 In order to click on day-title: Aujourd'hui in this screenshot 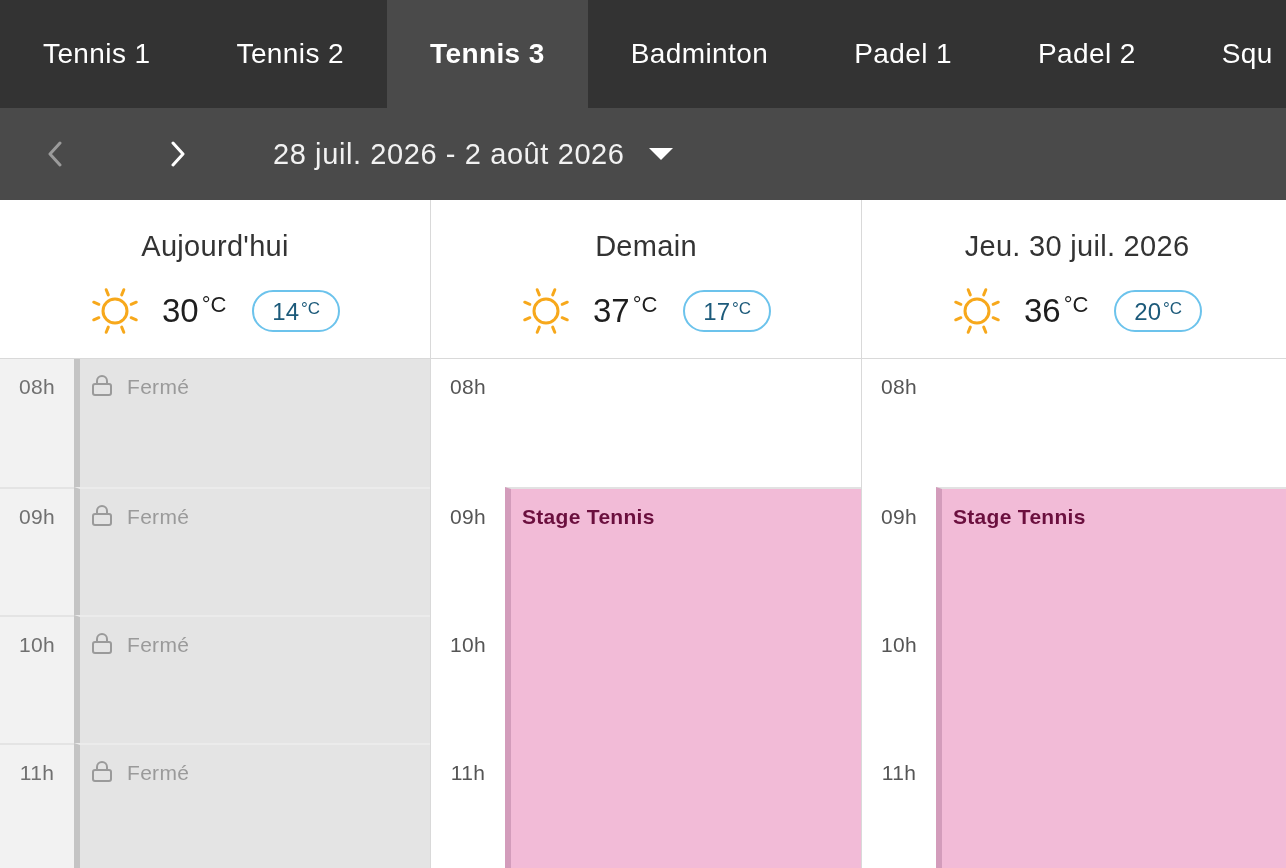, I will do `click(215, 246)`.